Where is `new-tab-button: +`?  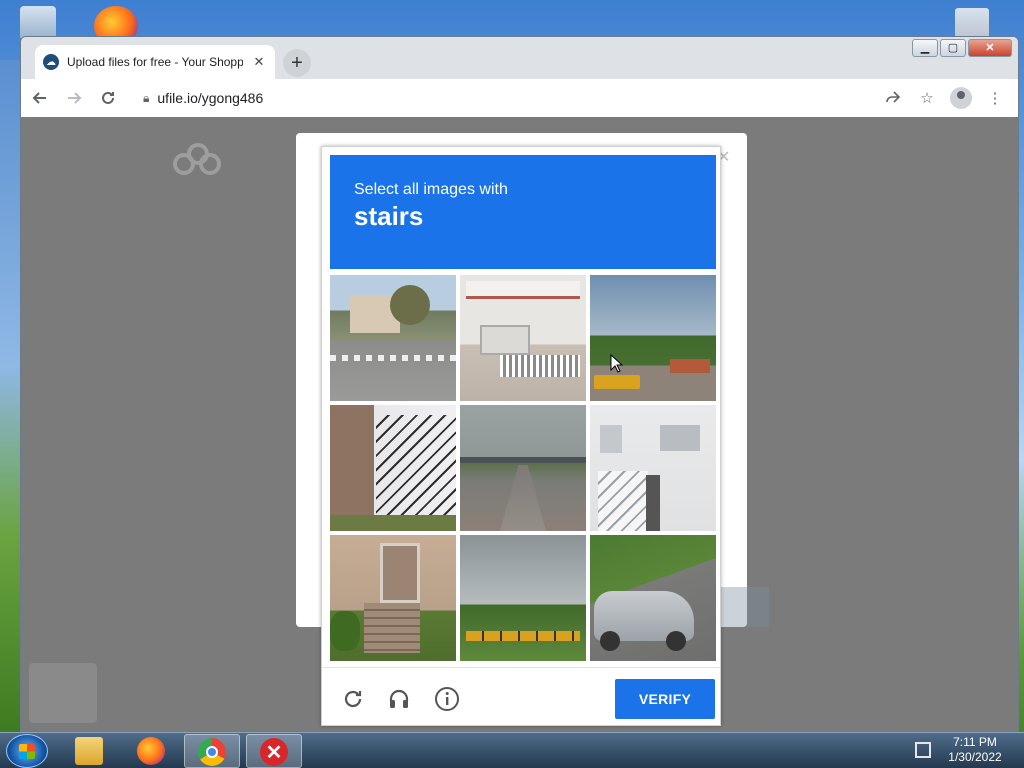
new-tab-button: + is located at coordinates (297, 63).